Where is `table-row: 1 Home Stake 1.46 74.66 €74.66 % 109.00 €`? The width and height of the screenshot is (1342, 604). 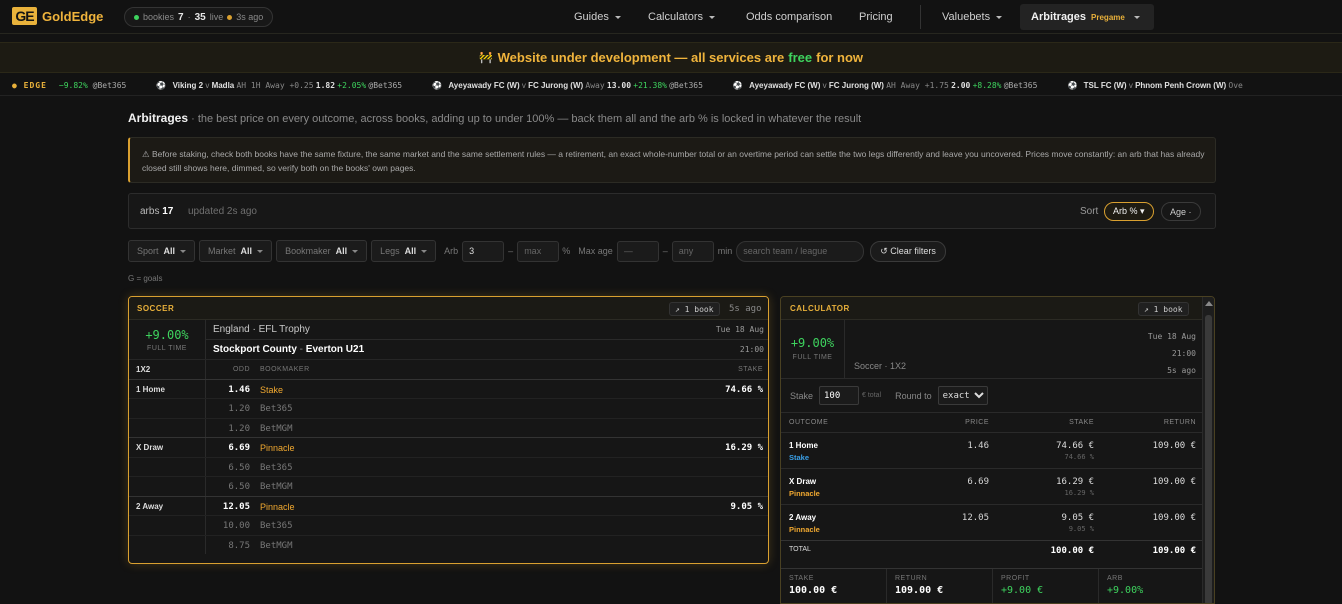
table-row: 1 Home Stake 1.46 74.66 €74.66 % 109.00 € is located at coordinates (992, 450).